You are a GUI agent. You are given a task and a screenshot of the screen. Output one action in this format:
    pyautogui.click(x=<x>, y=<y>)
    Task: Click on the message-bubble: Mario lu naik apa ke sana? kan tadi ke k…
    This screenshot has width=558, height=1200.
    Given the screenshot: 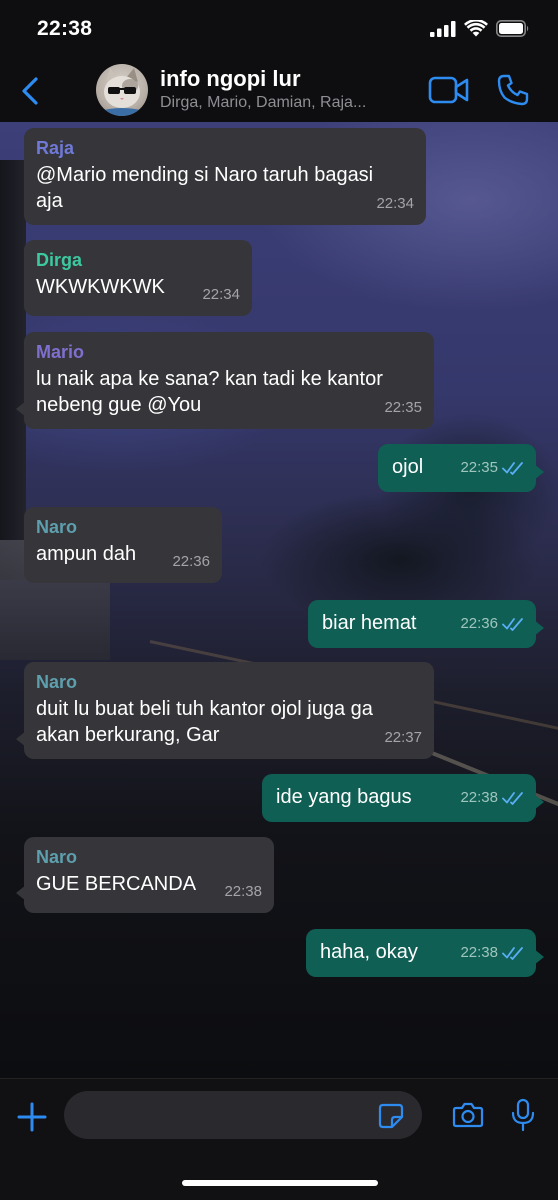 What is the action you would take?
    pyautogui.click(x=225, y=380)
    